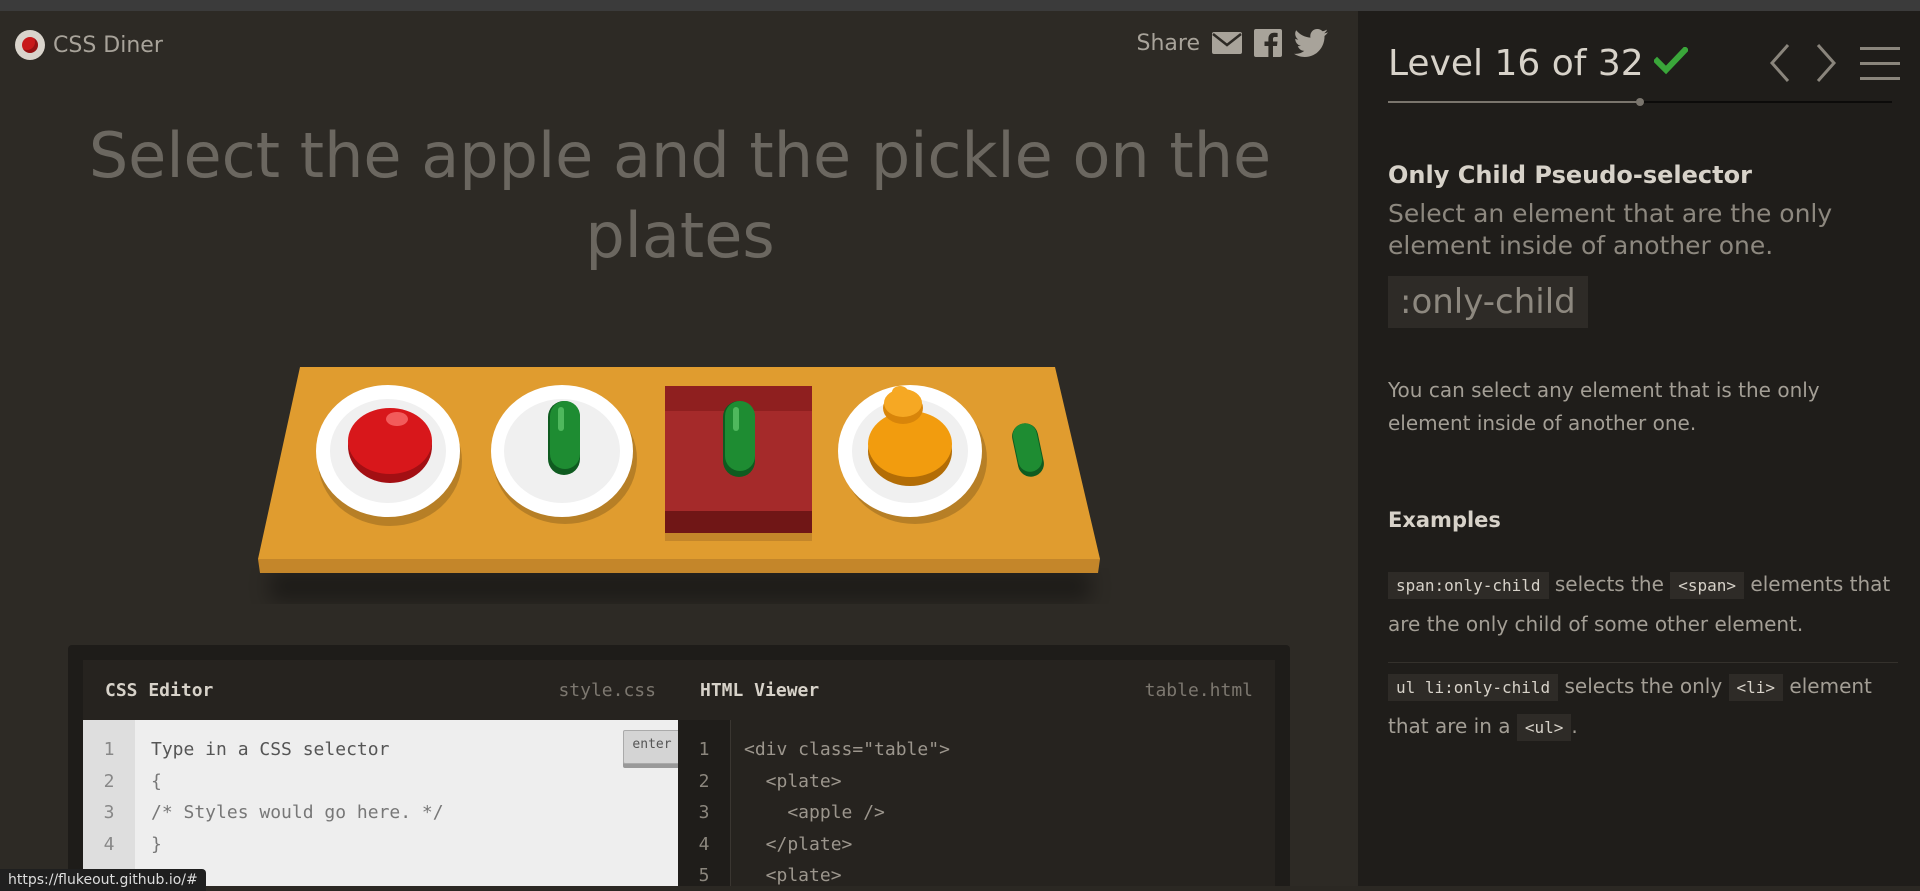  I want to click on next-level-icon, so click(1826, 65).